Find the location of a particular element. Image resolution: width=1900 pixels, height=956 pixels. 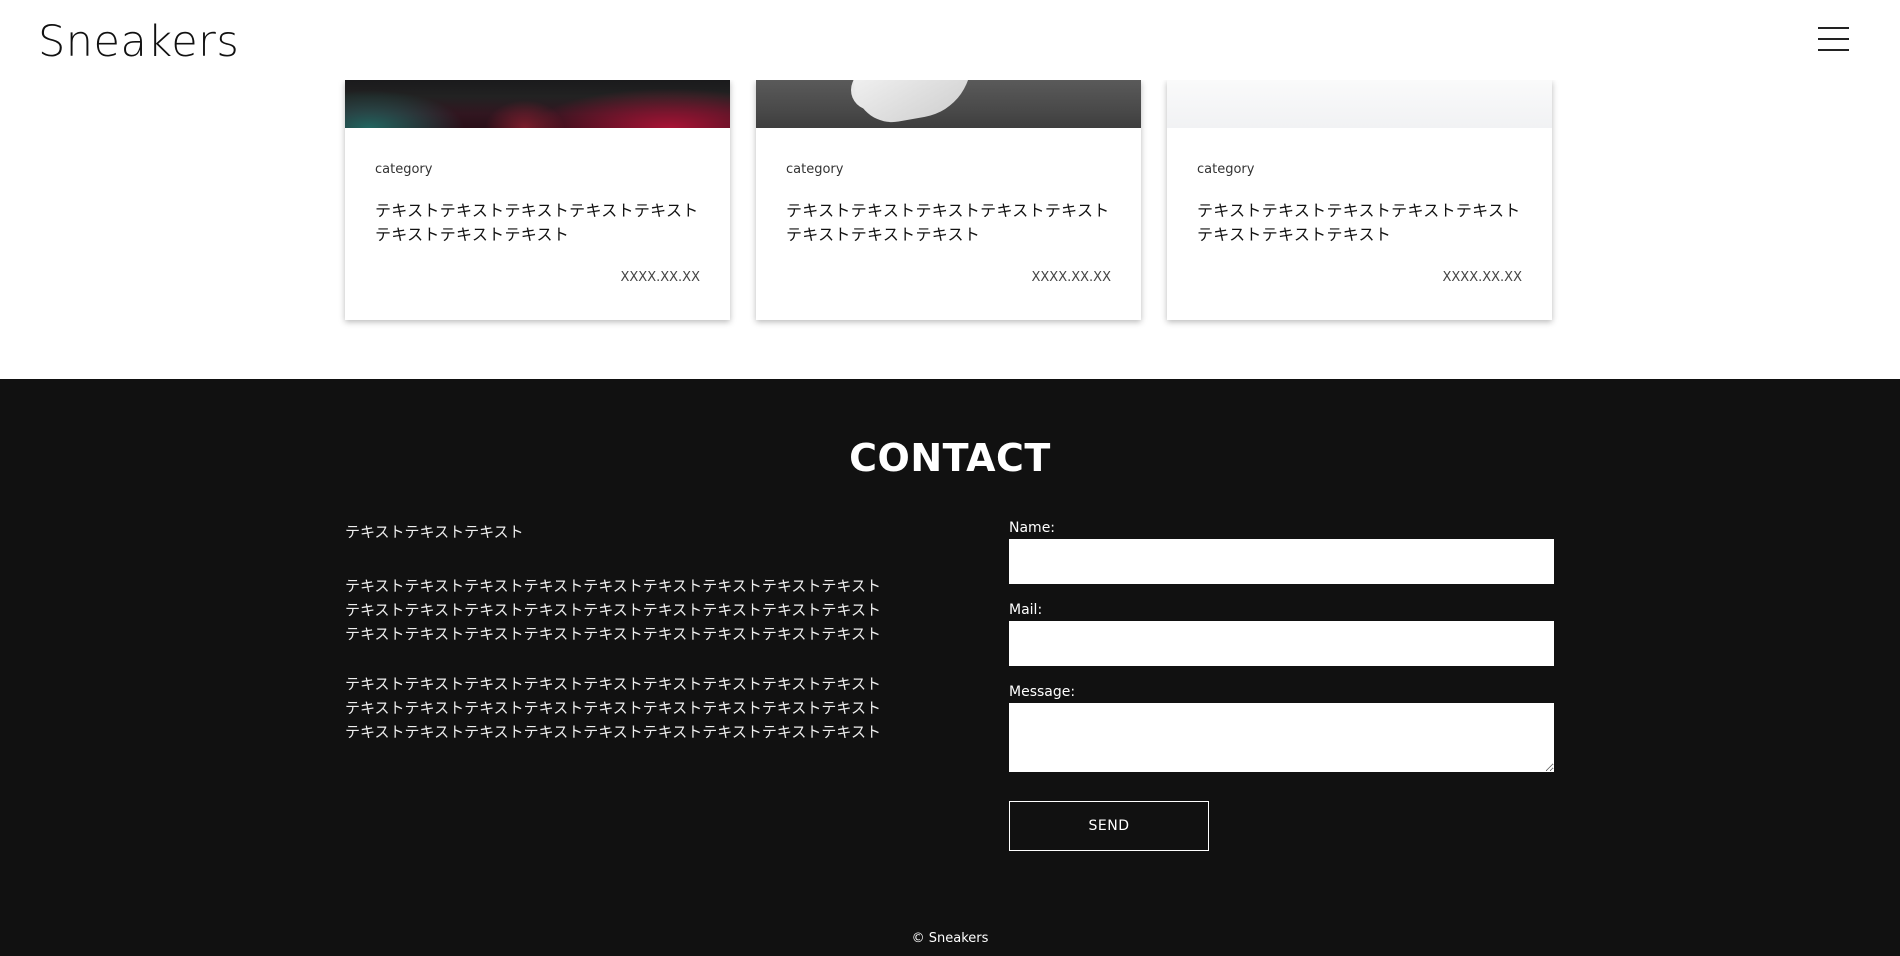

send-button: SEND is located at coordinates (1109, 826).